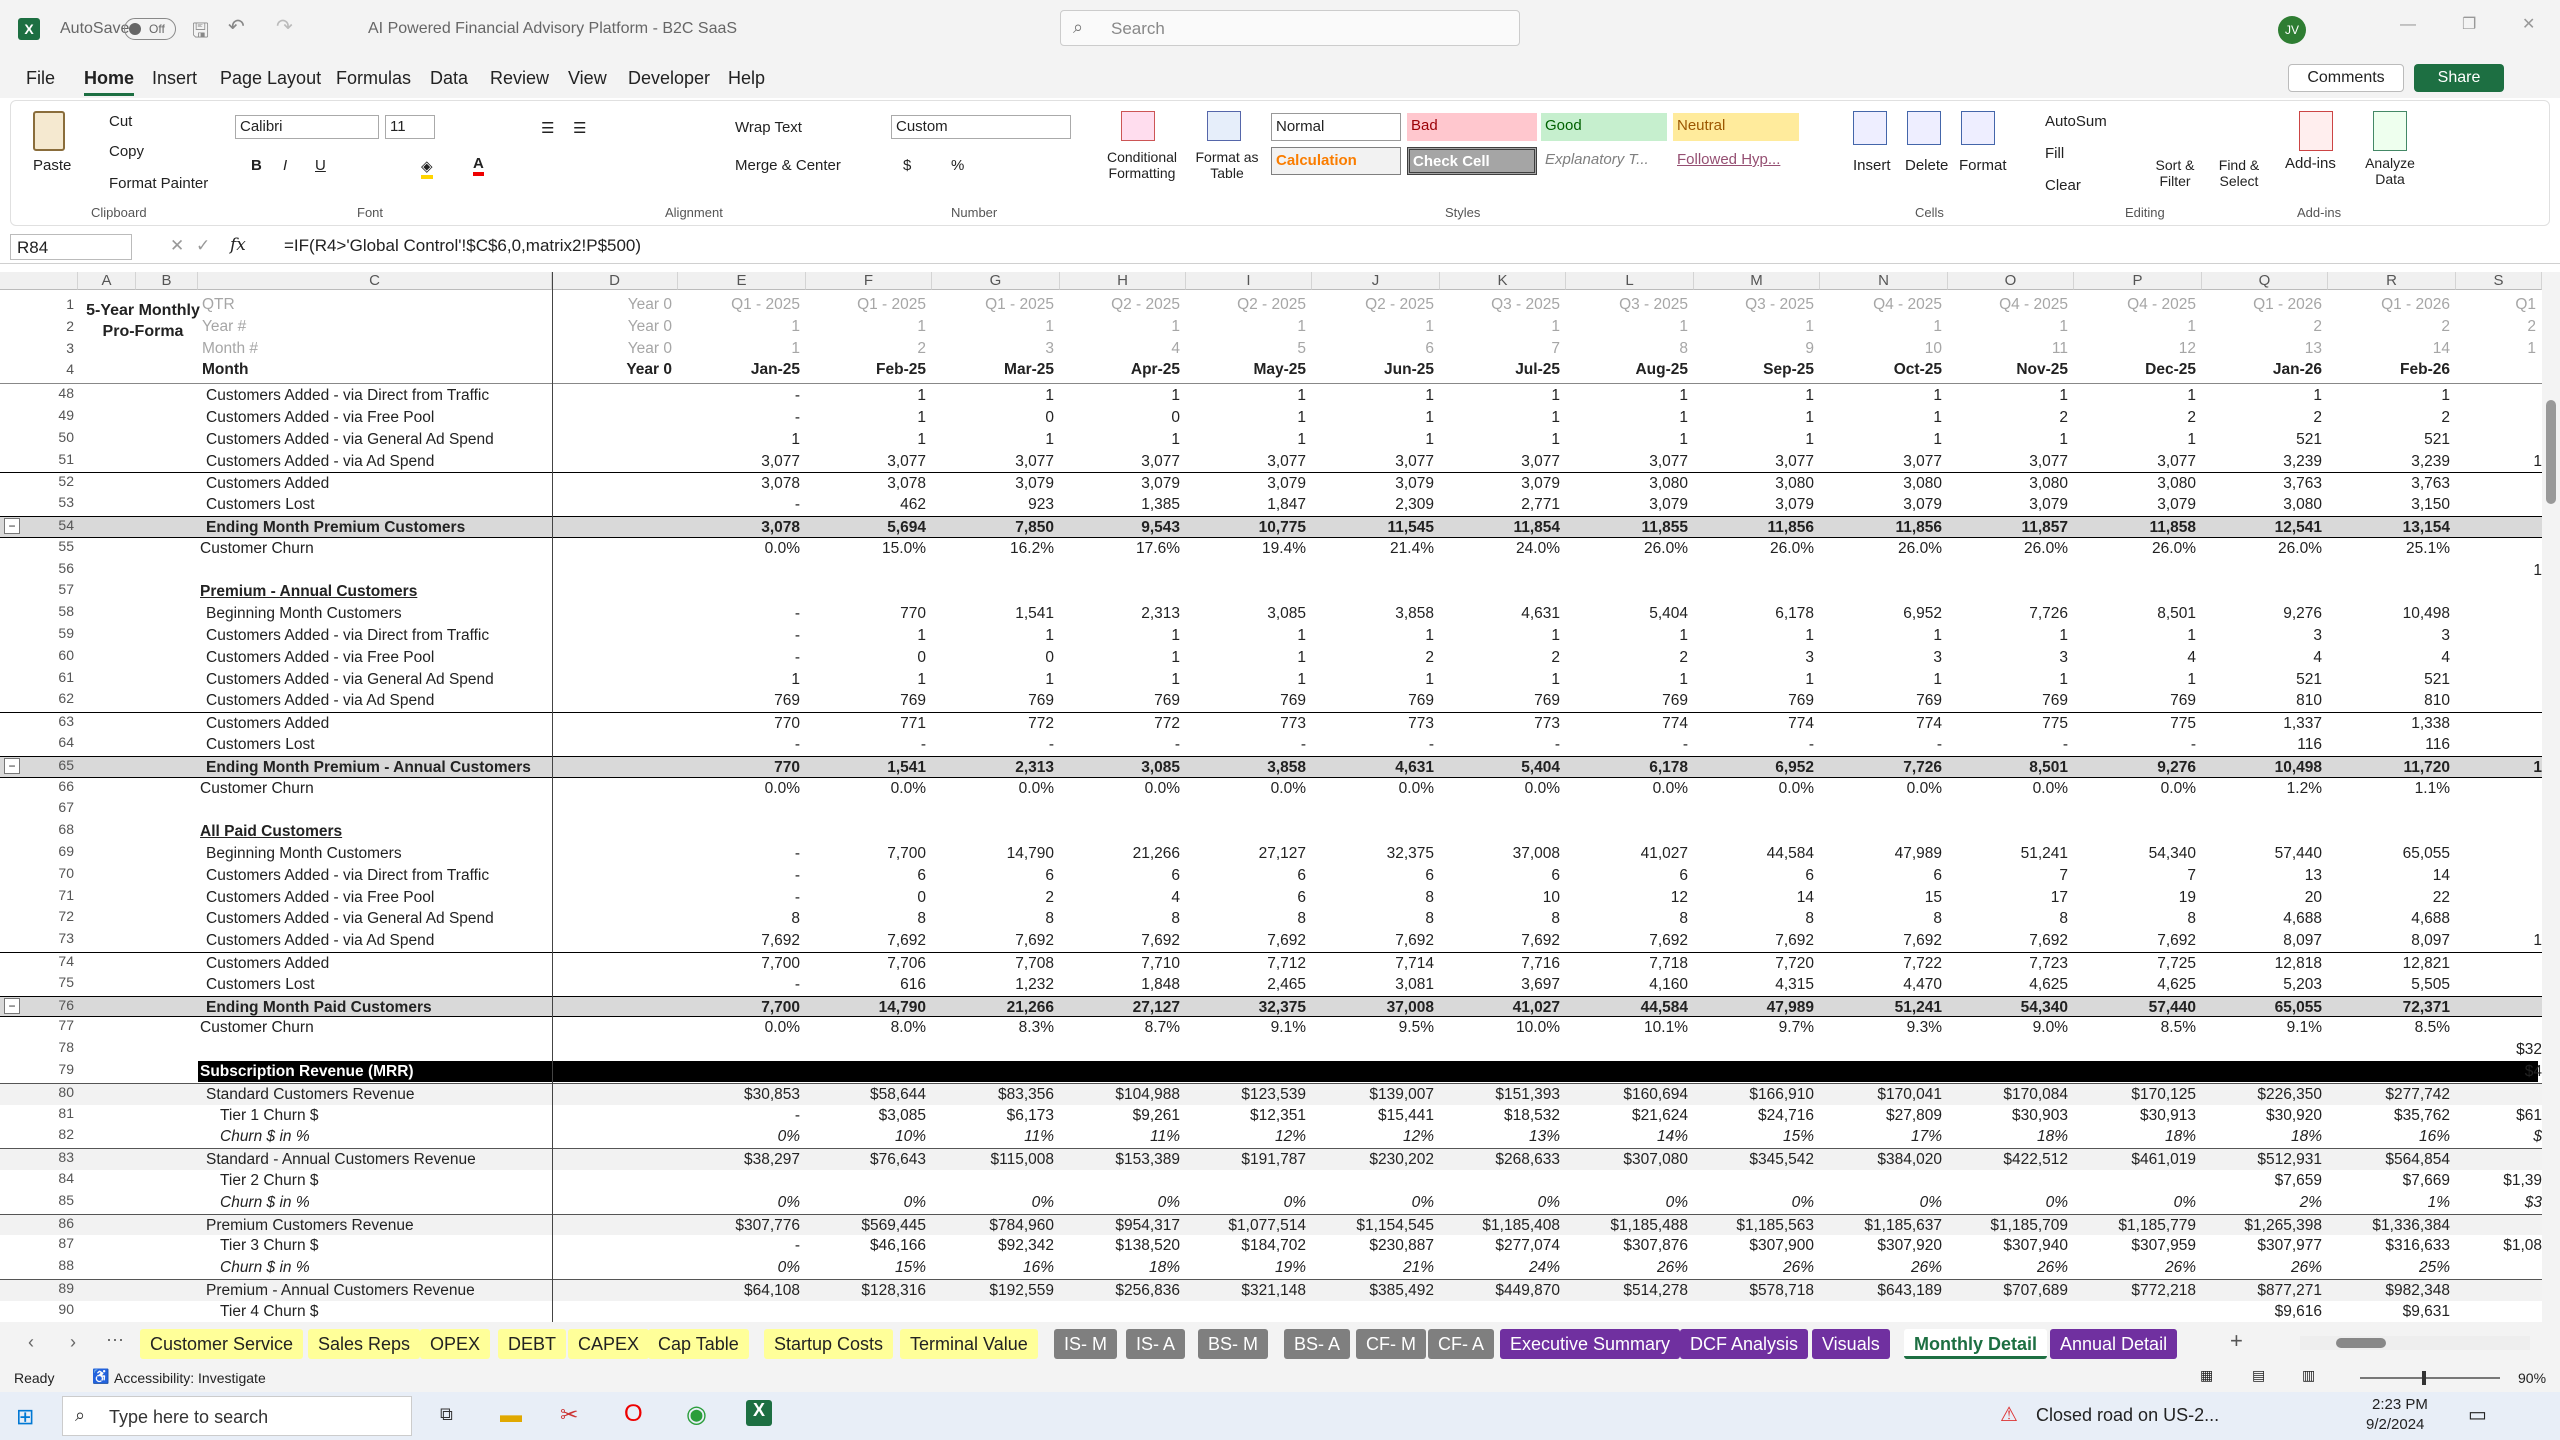  What do you see at coordinates (1881, 528) in the screenshot?
I see `value-cell: 11,856` at bounding box center [1881, 528].